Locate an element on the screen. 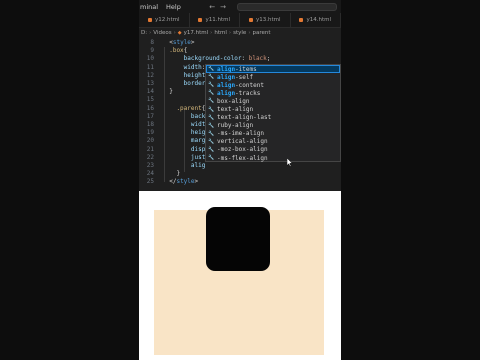 This screenshot has width=480, height=360. breadcrumb-item: parent is located at coordinates (262, 33).